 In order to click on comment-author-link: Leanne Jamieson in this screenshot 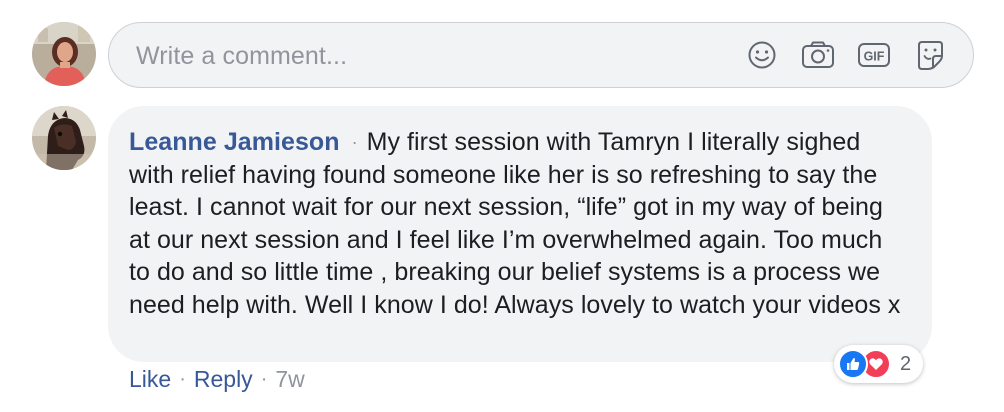, I will do `click(234, 142)`.